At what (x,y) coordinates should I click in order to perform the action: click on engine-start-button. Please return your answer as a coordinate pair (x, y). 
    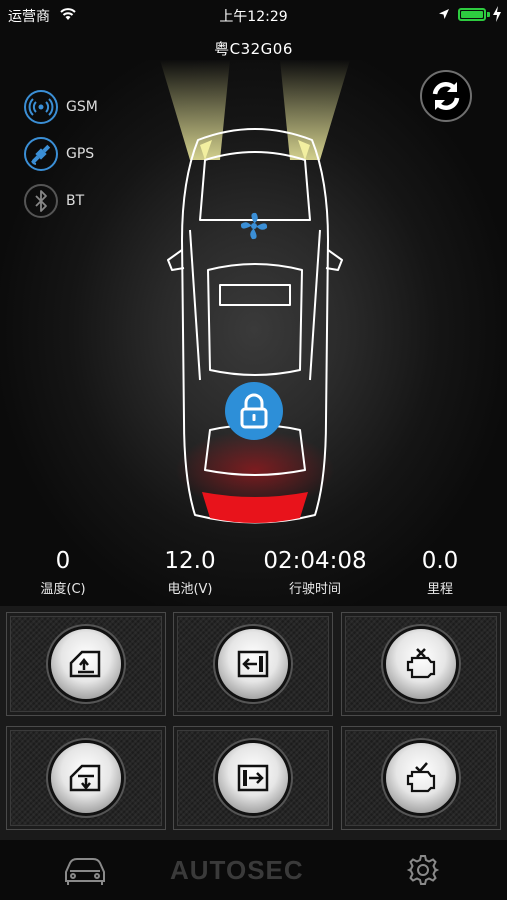
    Looking at the image, I should click on (421, 778).